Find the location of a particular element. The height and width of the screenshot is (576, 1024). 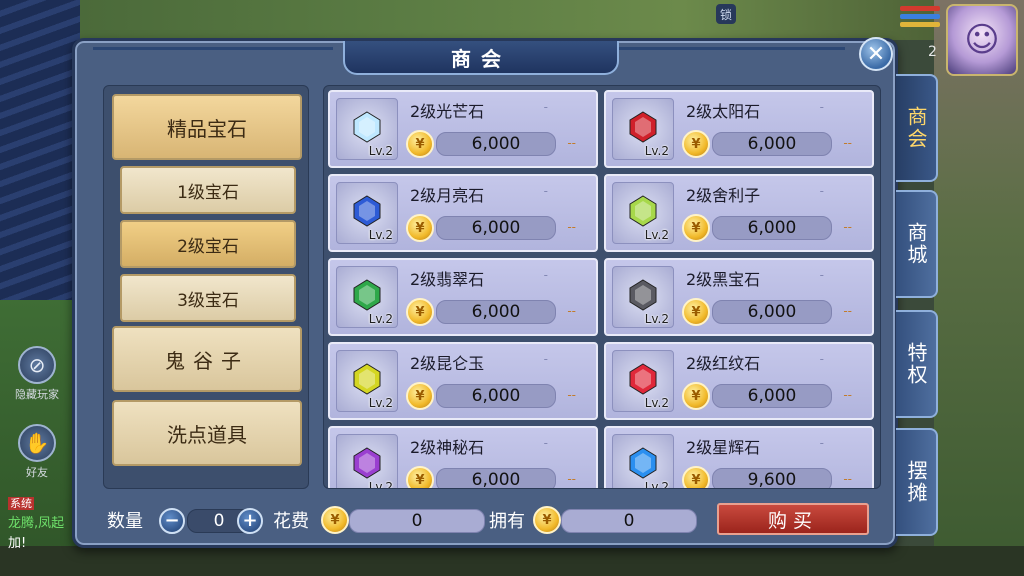

purchase-bar: 数量 − 0 + 花费 ¥ 0 拥有 ¥ 0 购买 is located at coordinates (493, 519).